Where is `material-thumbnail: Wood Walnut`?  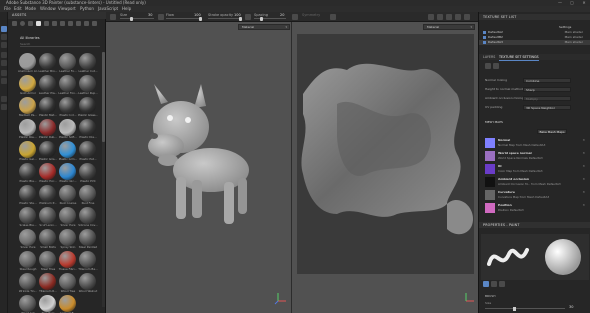 material-thumbnail: Wood Walnut is located at coordinates (87, 283).